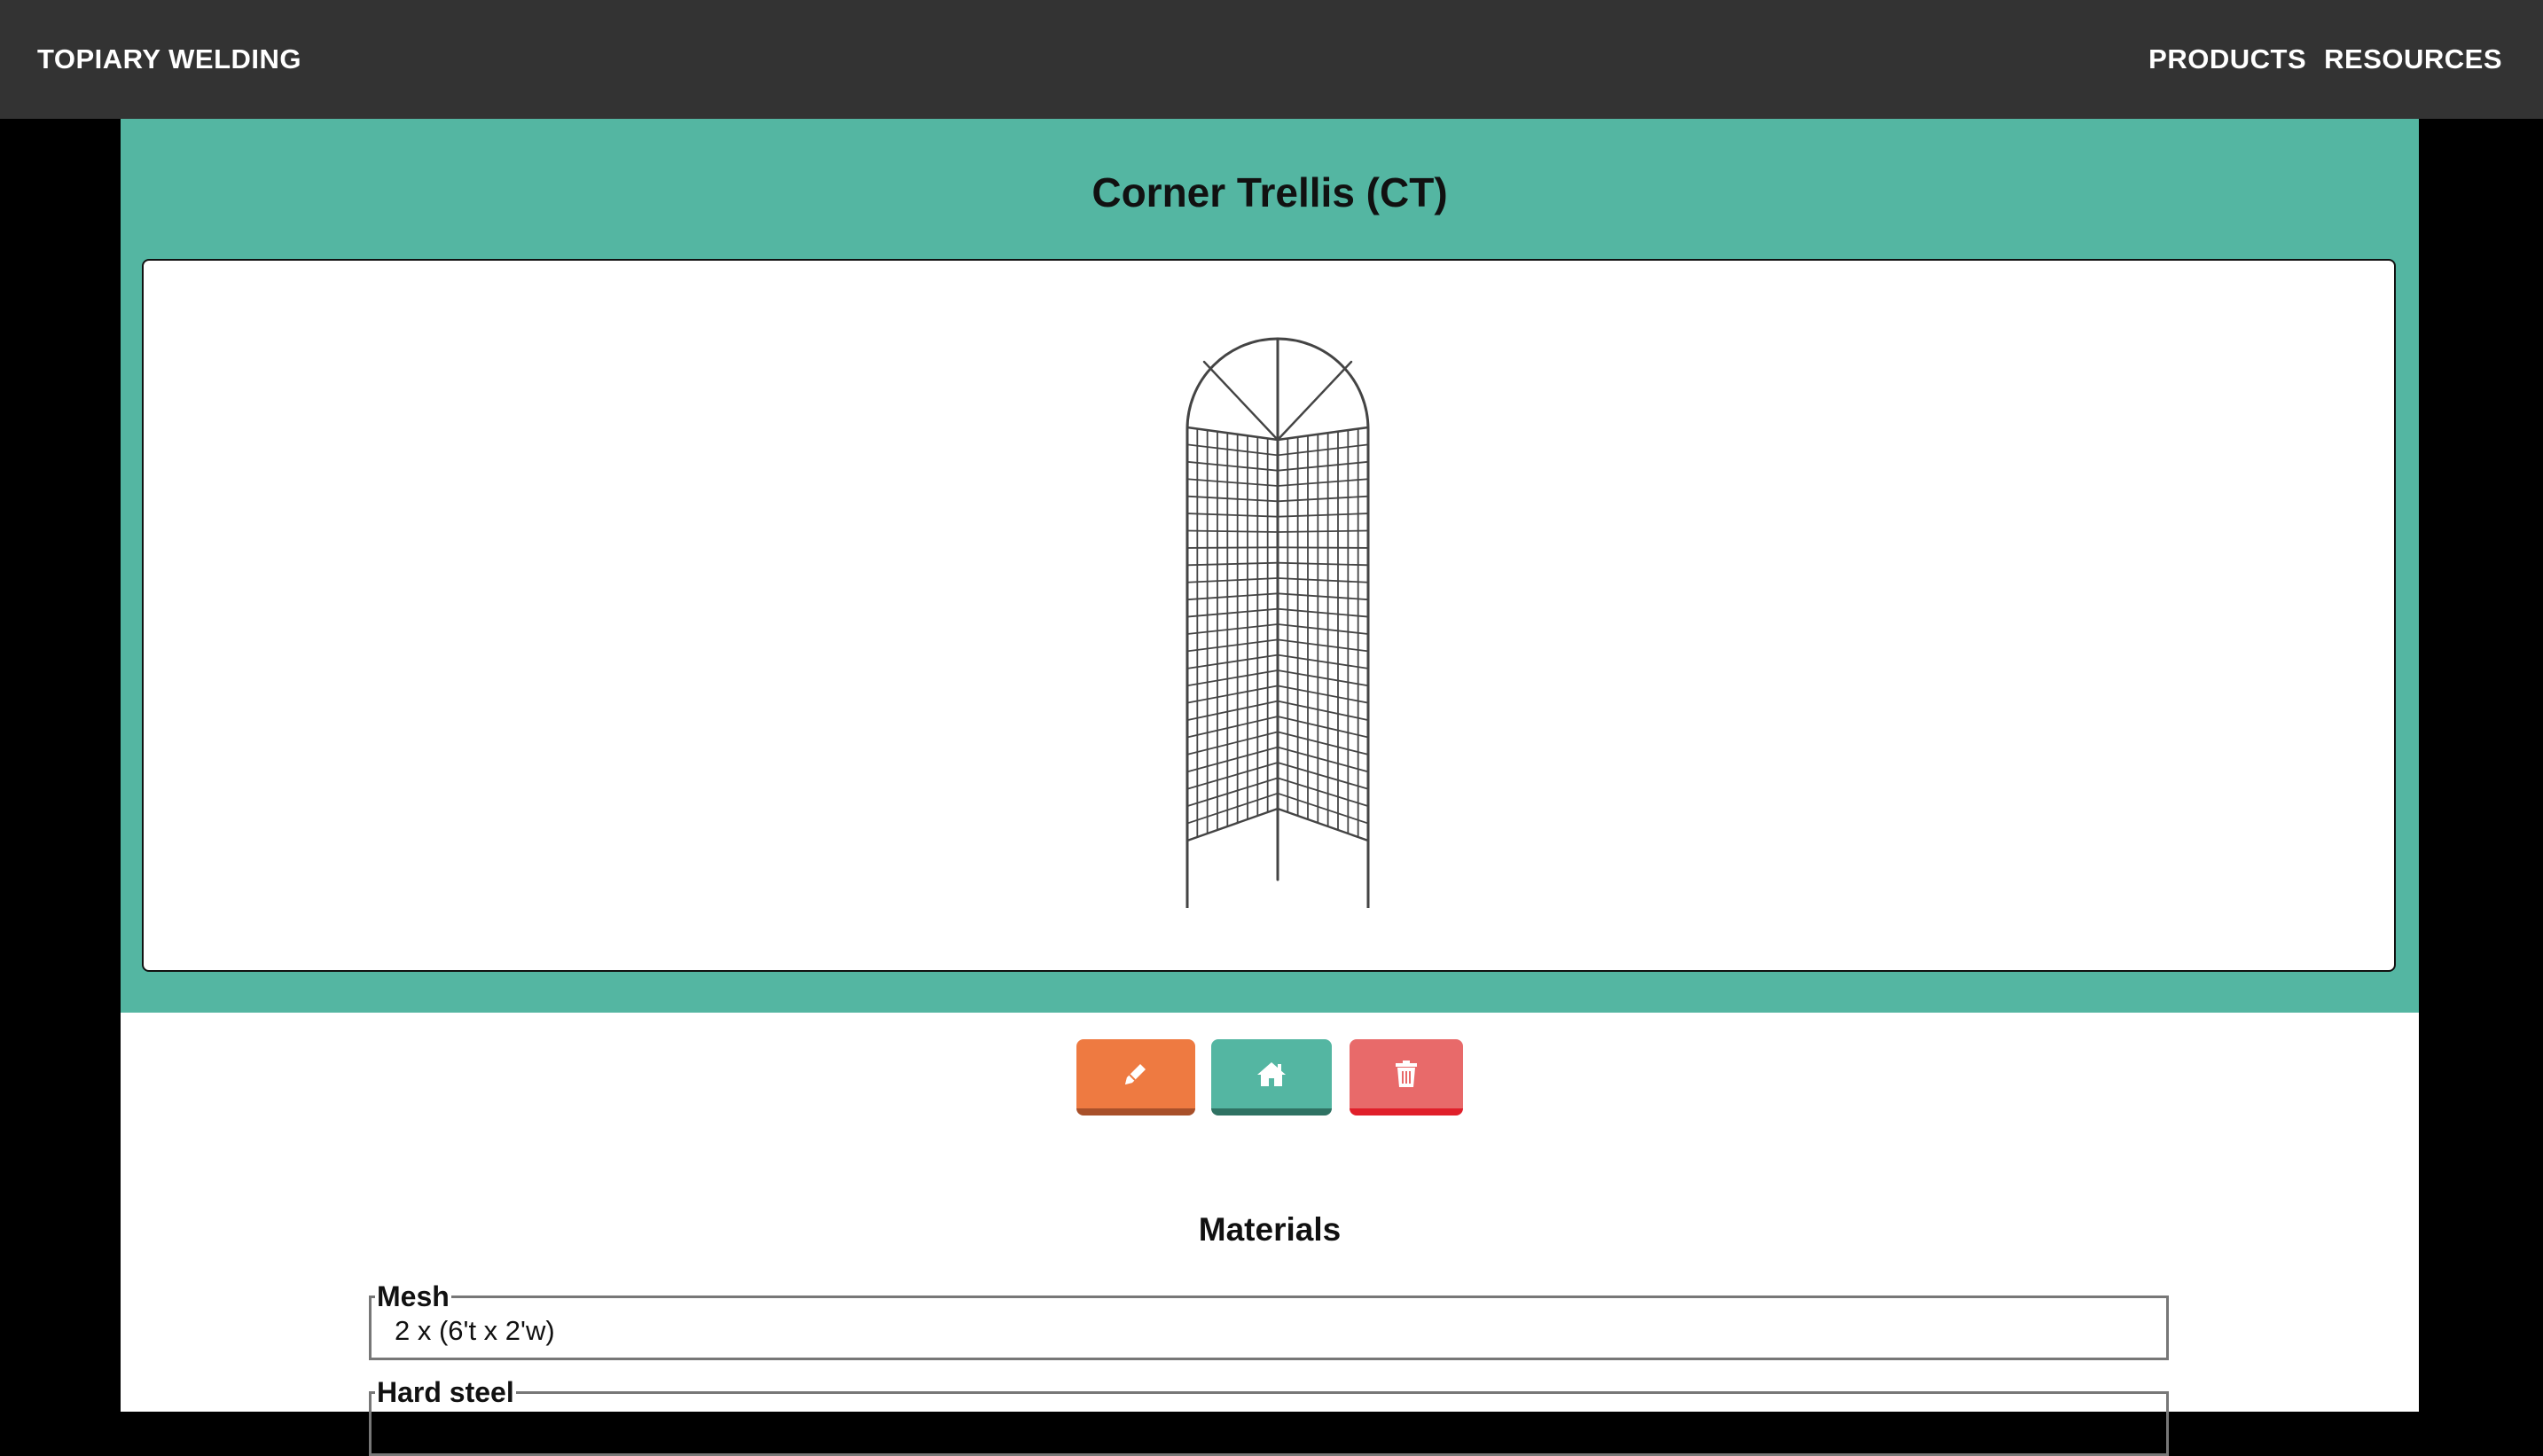  What do you see at coordinates (2227, 59) in the screenshot?
I see `nav-link-products: PRODUCTS` at bounding box center [2227, 59].